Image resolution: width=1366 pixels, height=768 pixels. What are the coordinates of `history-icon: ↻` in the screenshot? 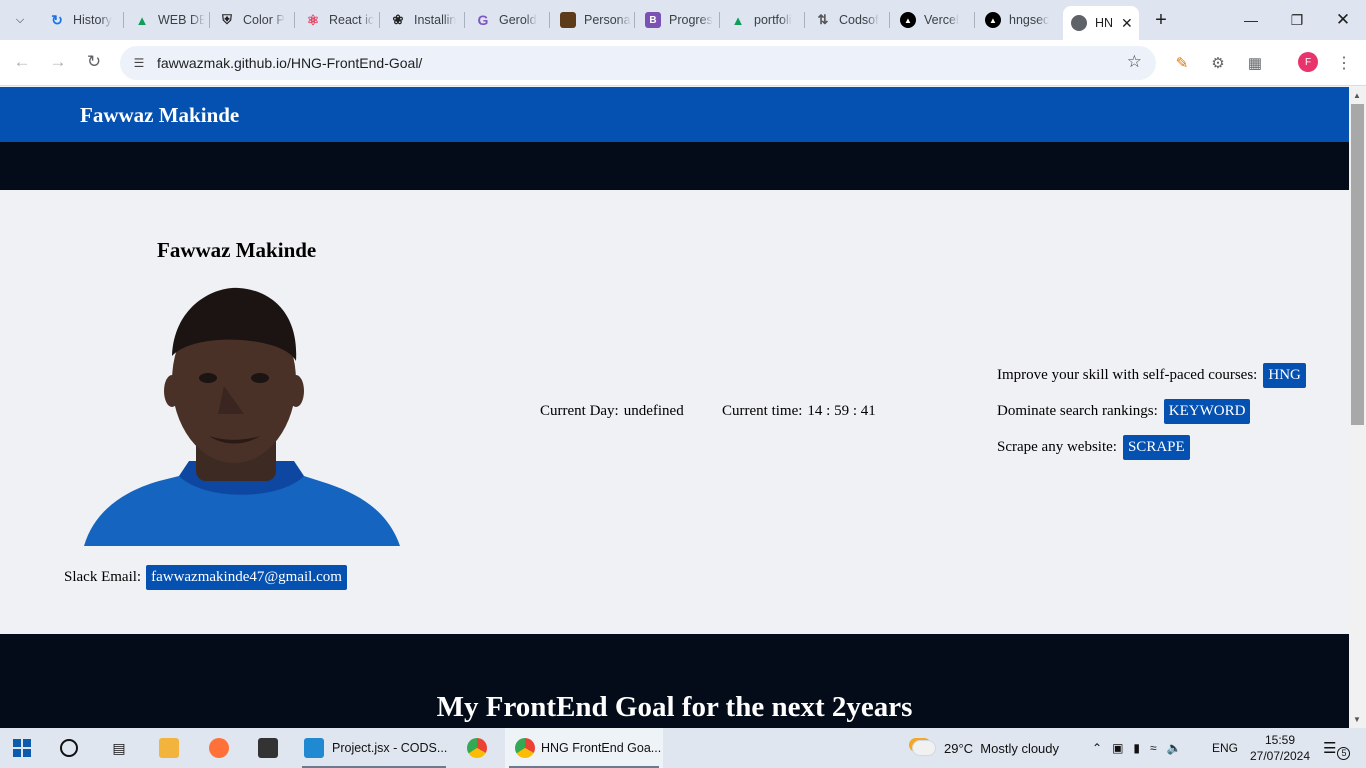 It's located at (57, 19).